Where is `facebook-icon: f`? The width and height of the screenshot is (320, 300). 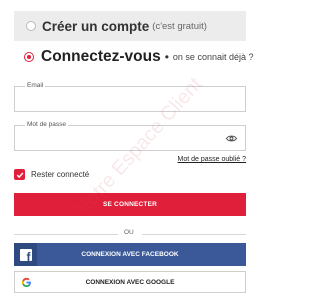
facebook-icon: f is located at coordinates (25, 254).